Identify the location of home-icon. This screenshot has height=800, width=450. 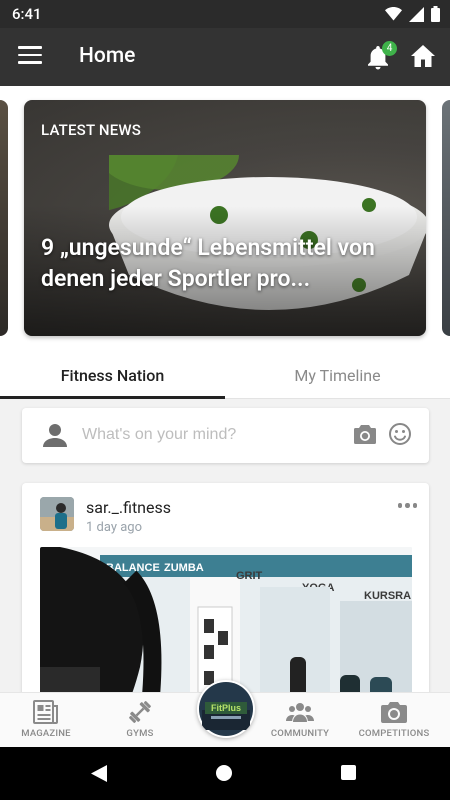
(423, 56).